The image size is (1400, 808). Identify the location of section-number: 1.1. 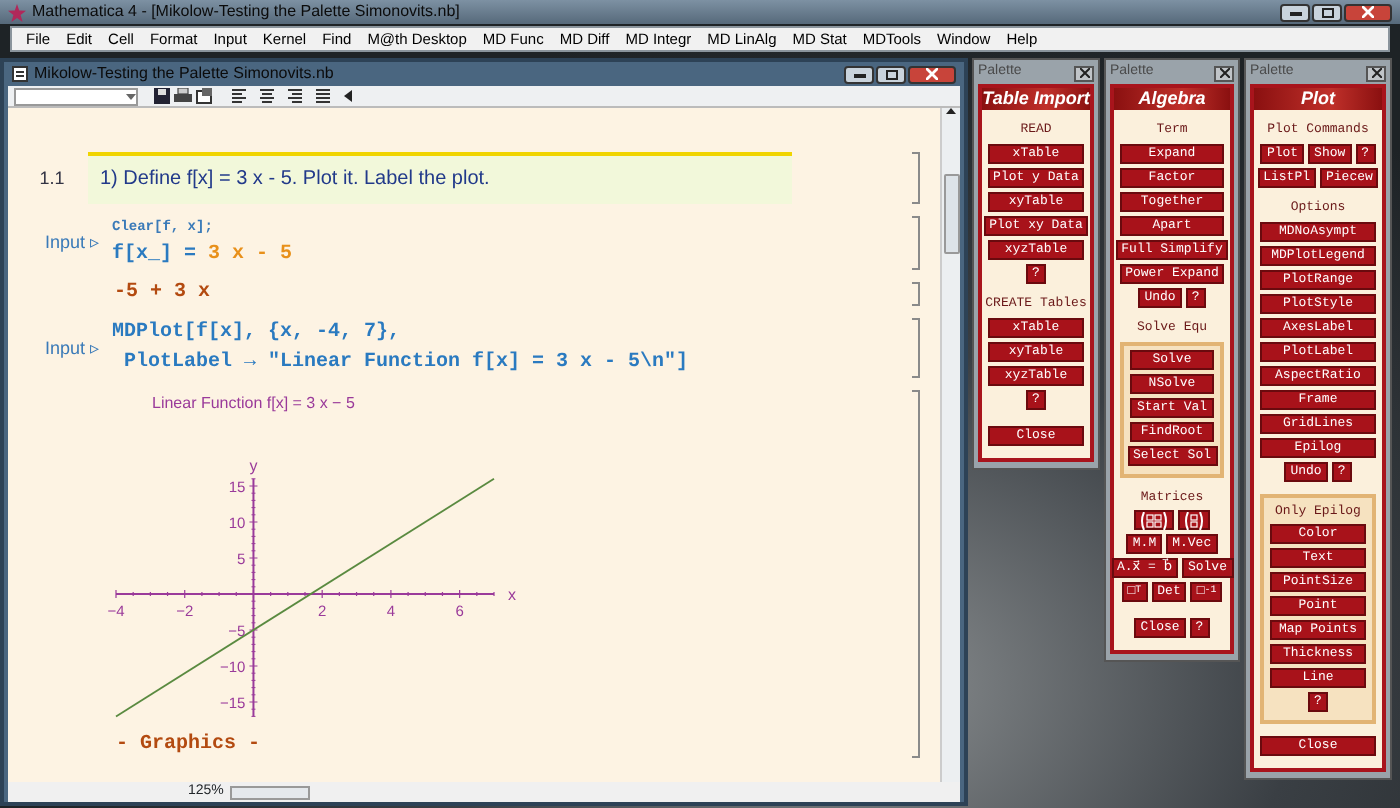
(52, 178).